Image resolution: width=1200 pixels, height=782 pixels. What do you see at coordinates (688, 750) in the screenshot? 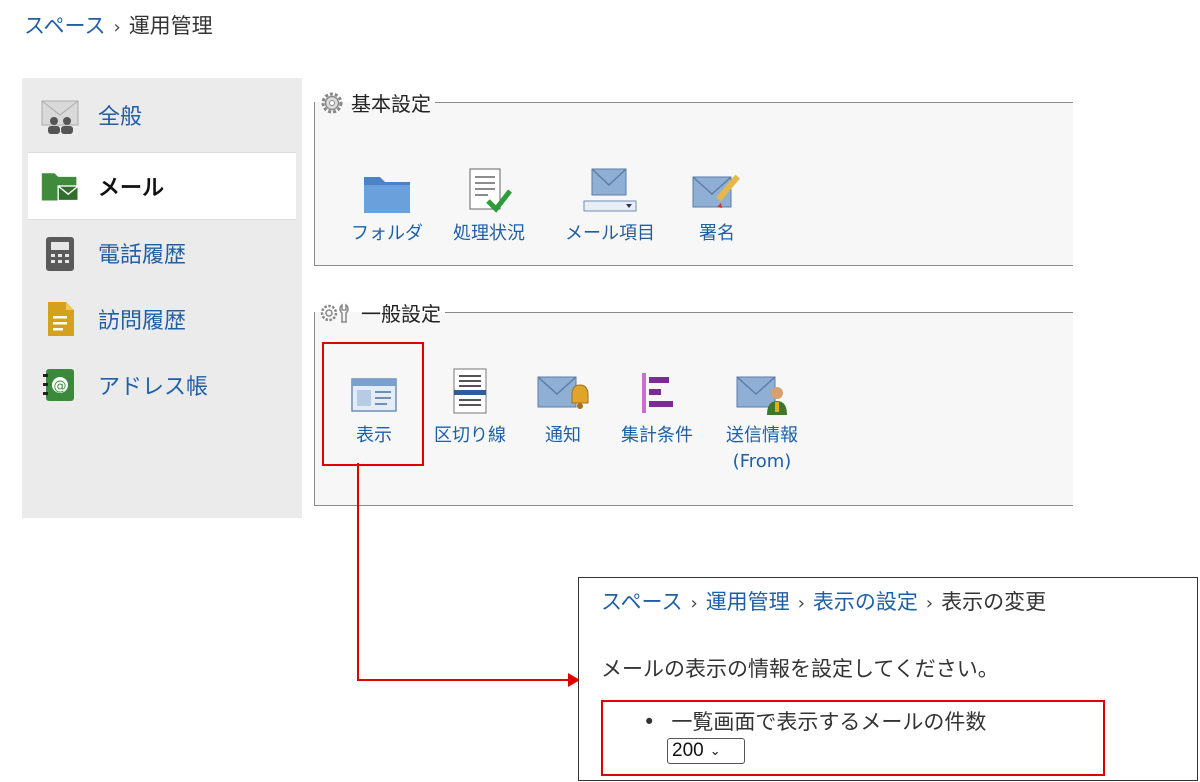
I see `mail-count-value: 200` at bounding box center [688, 750].